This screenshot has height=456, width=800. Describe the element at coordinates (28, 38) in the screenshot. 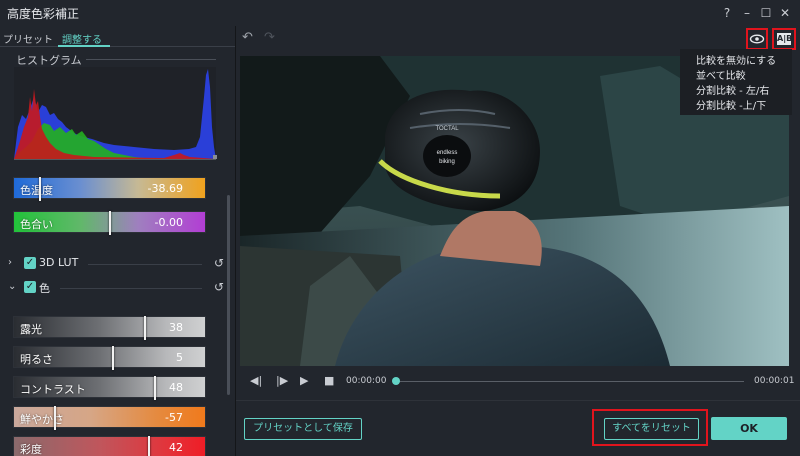

I see `tab-presets: プリセット` at that location.